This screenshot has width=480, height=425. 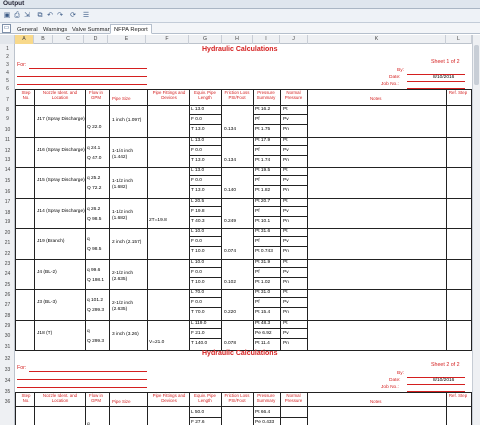 What do you see at coordinates (445, 62) in the screenshot?
I see `sheet1-sheet-label: Sheet 1 of 2` at bounding box center [445, 62].